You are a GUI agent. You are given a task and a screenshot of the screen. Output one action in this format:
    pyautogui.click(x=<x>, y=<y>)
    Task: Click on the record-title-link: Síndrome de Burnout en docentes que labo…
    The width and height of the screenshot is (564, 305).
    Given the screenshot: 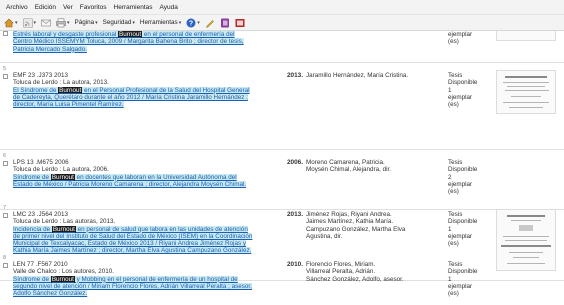 What is the action you would take?
    pyautogui.click(x=130, y=180)
    